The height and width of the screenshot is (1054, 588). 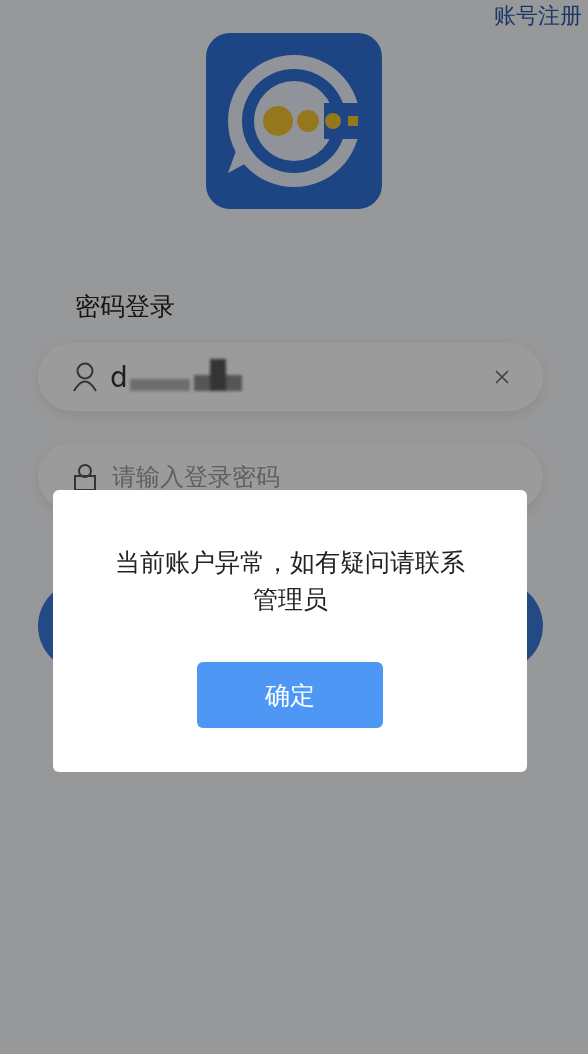 What do you see at coordinates (290, 377) in the screenshot?
I see `username-field: d` at bounding box center [290, 377].